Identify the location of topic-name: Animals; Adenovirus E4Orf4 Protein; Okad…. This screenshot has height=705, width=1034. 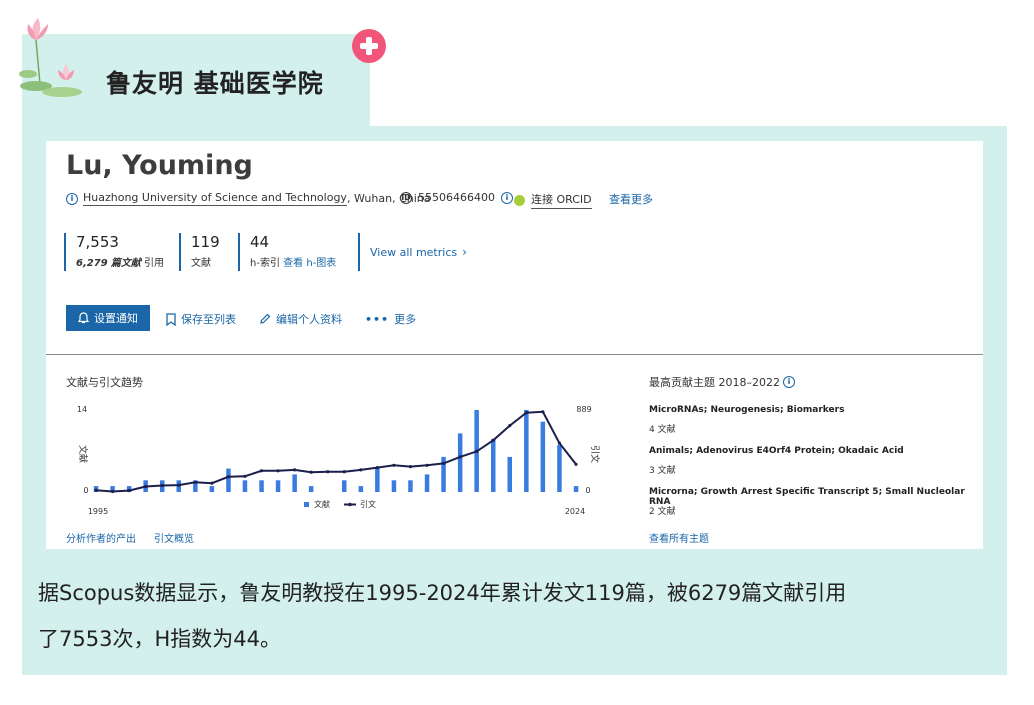
(776, 451).